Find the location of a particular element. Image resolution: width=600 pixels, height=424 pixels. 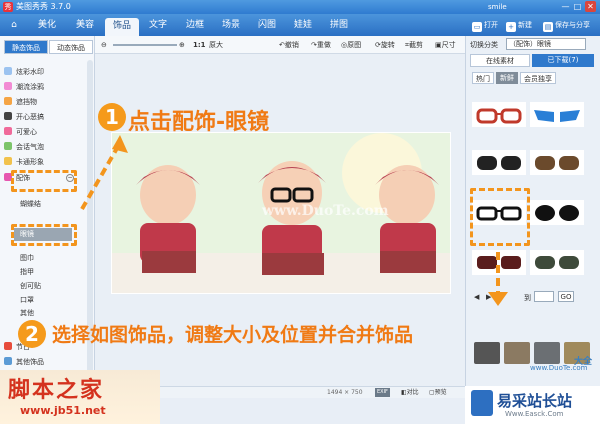

subcategory-nails: 指甲 is located at coordinates (27, 272).